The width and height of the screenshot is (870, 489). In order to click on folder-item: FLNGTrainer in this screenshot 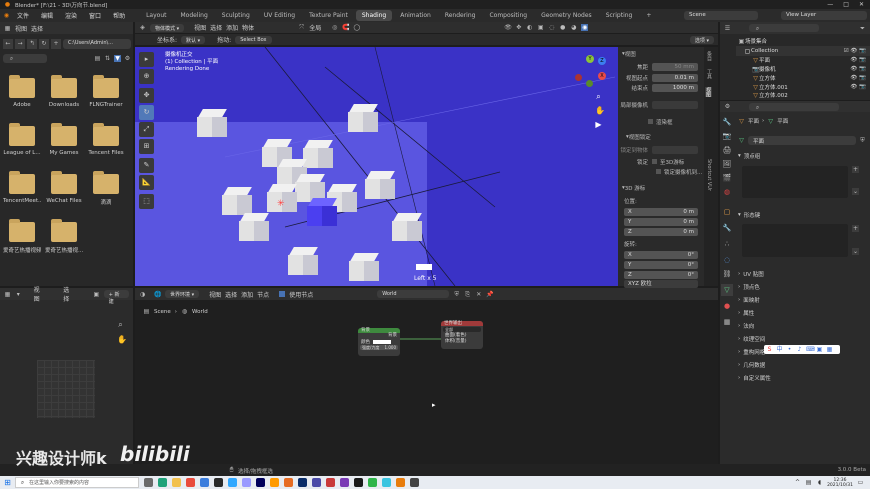, I will do `click(106, 91)`.